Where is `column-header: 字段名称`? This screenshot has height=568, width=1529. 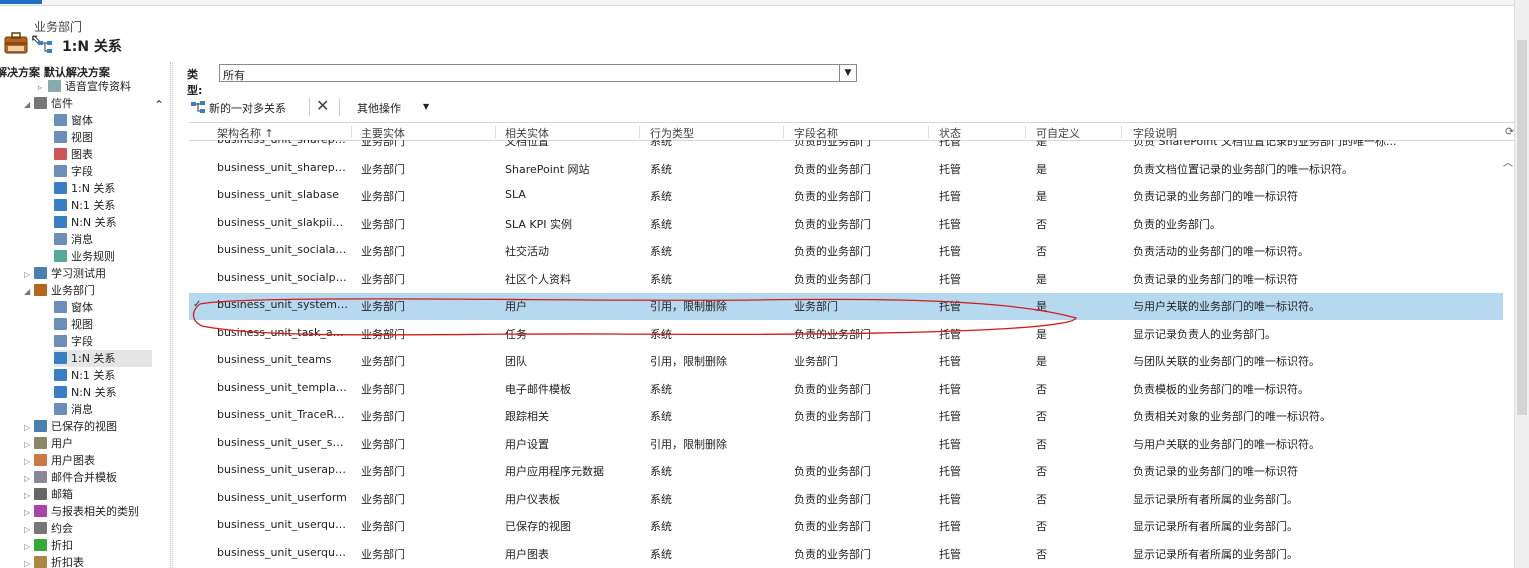 column-header: 字段名称 is located at coordinates (816, 133).